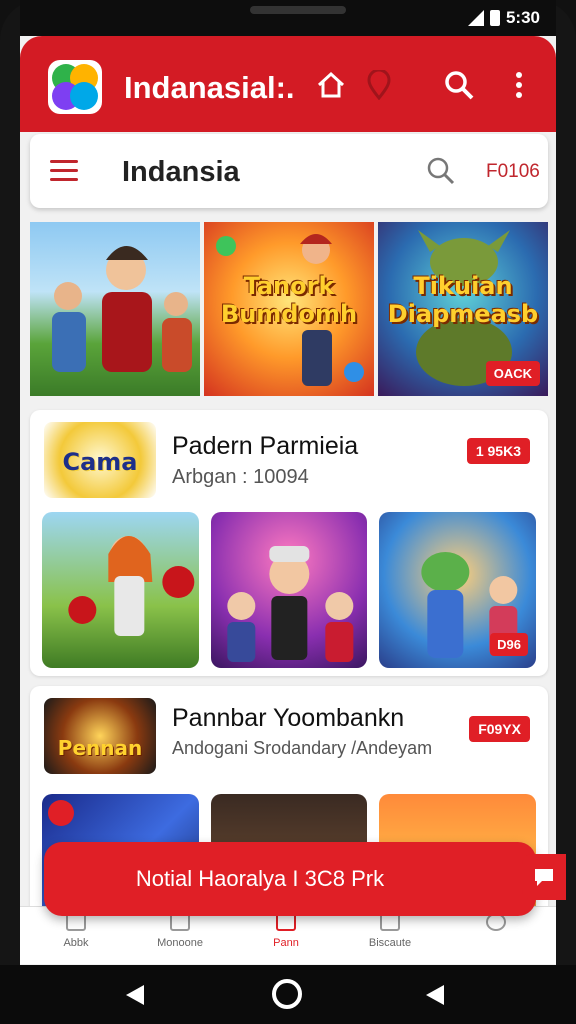 Image resolution: width=576 pixels, height=1024 pixels. What do you see at coordinates (494, 18) in the screenshot?
I see `battery-icon` at bounding box center [494, 18].